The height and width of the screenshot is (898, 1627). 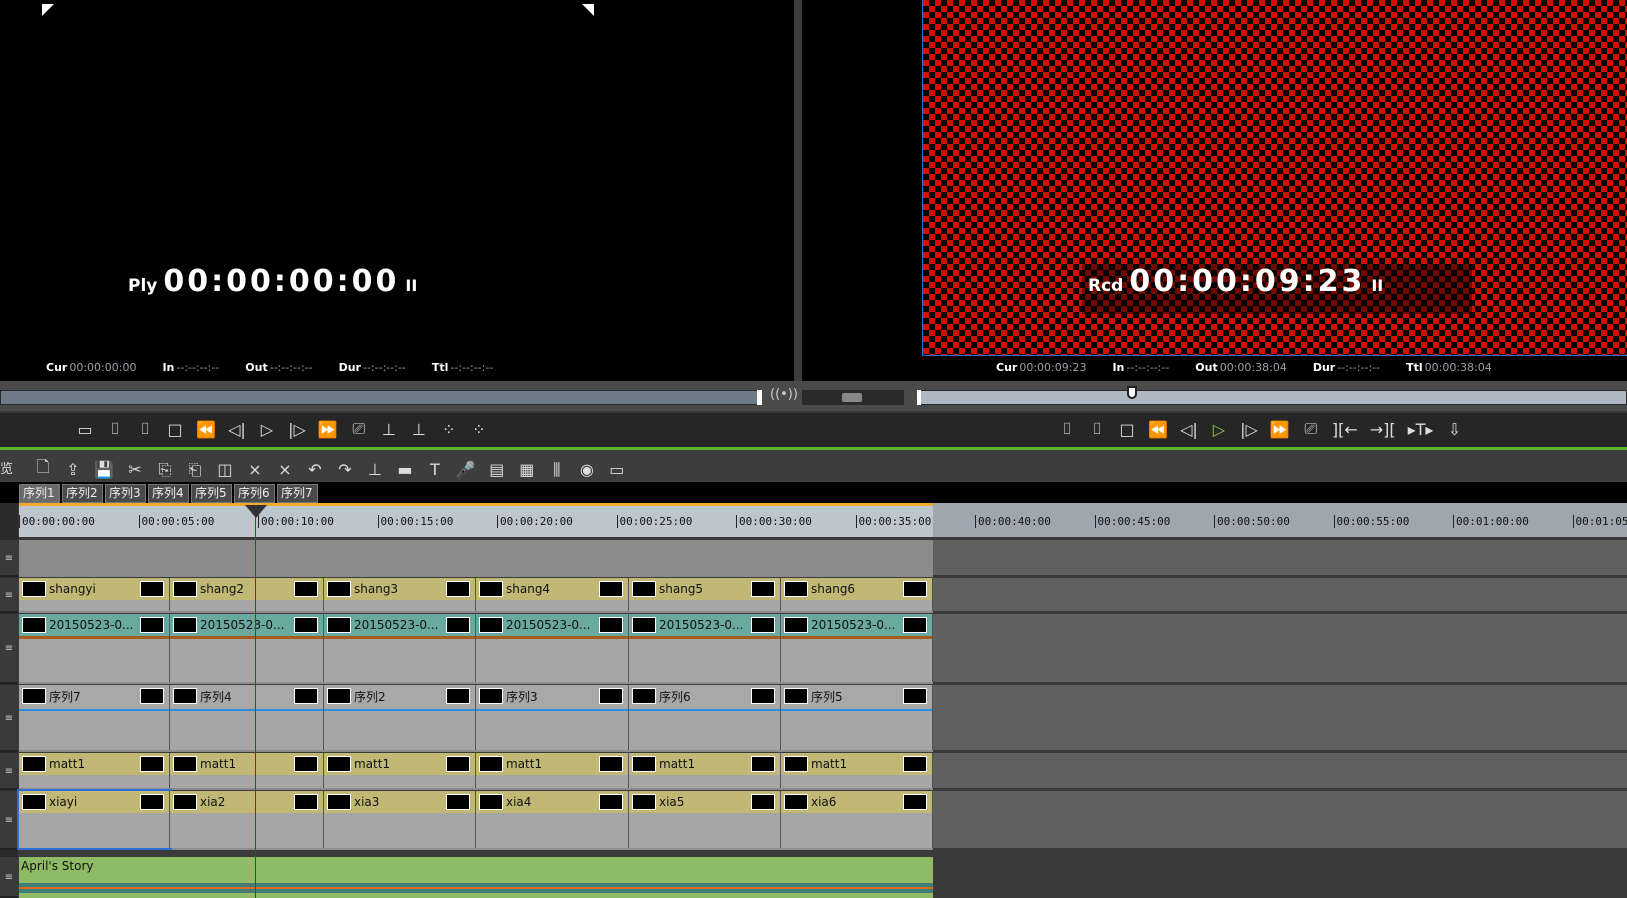 I want to click on recorder-scrub-bar, so click(x=1272, y=397).